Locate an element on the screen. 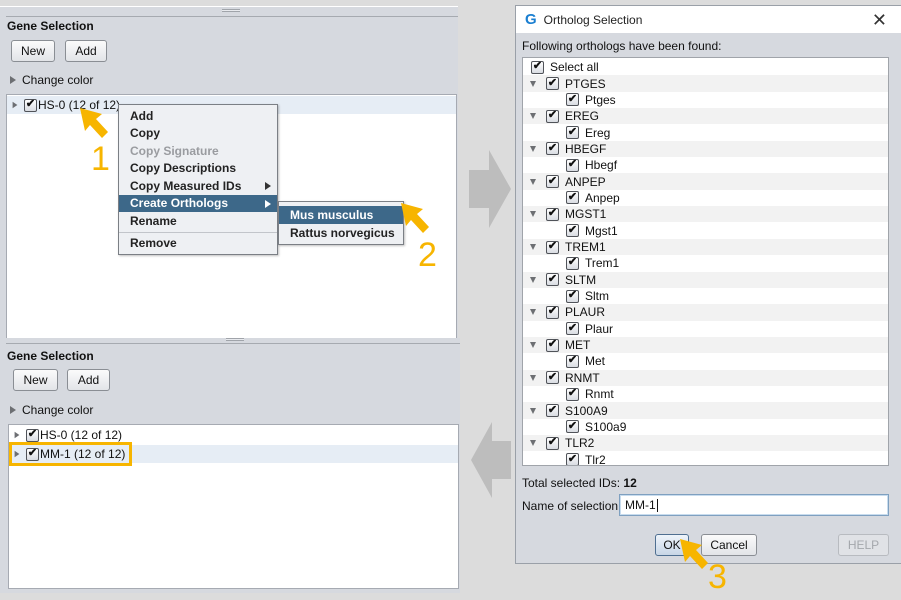 This screenshot has height=600, width=901. ortholog-child-row: Ereg is located at coordinates (705, 132).